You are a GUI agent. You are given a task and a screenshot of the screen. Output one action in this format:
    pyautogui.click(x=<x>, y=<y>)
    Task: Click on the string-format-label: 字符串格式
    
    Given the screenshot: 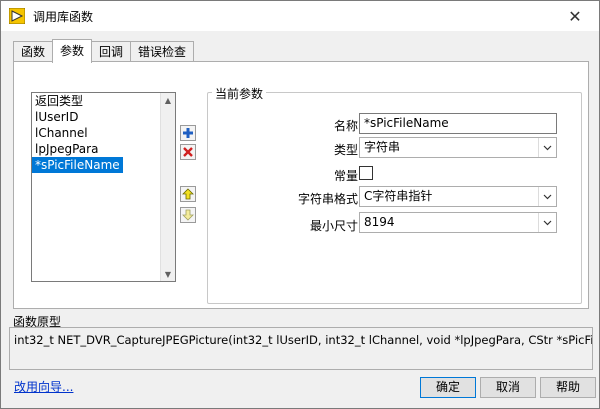 What is the action you would take?
    pyautogui.click(x=327, y=199)
    